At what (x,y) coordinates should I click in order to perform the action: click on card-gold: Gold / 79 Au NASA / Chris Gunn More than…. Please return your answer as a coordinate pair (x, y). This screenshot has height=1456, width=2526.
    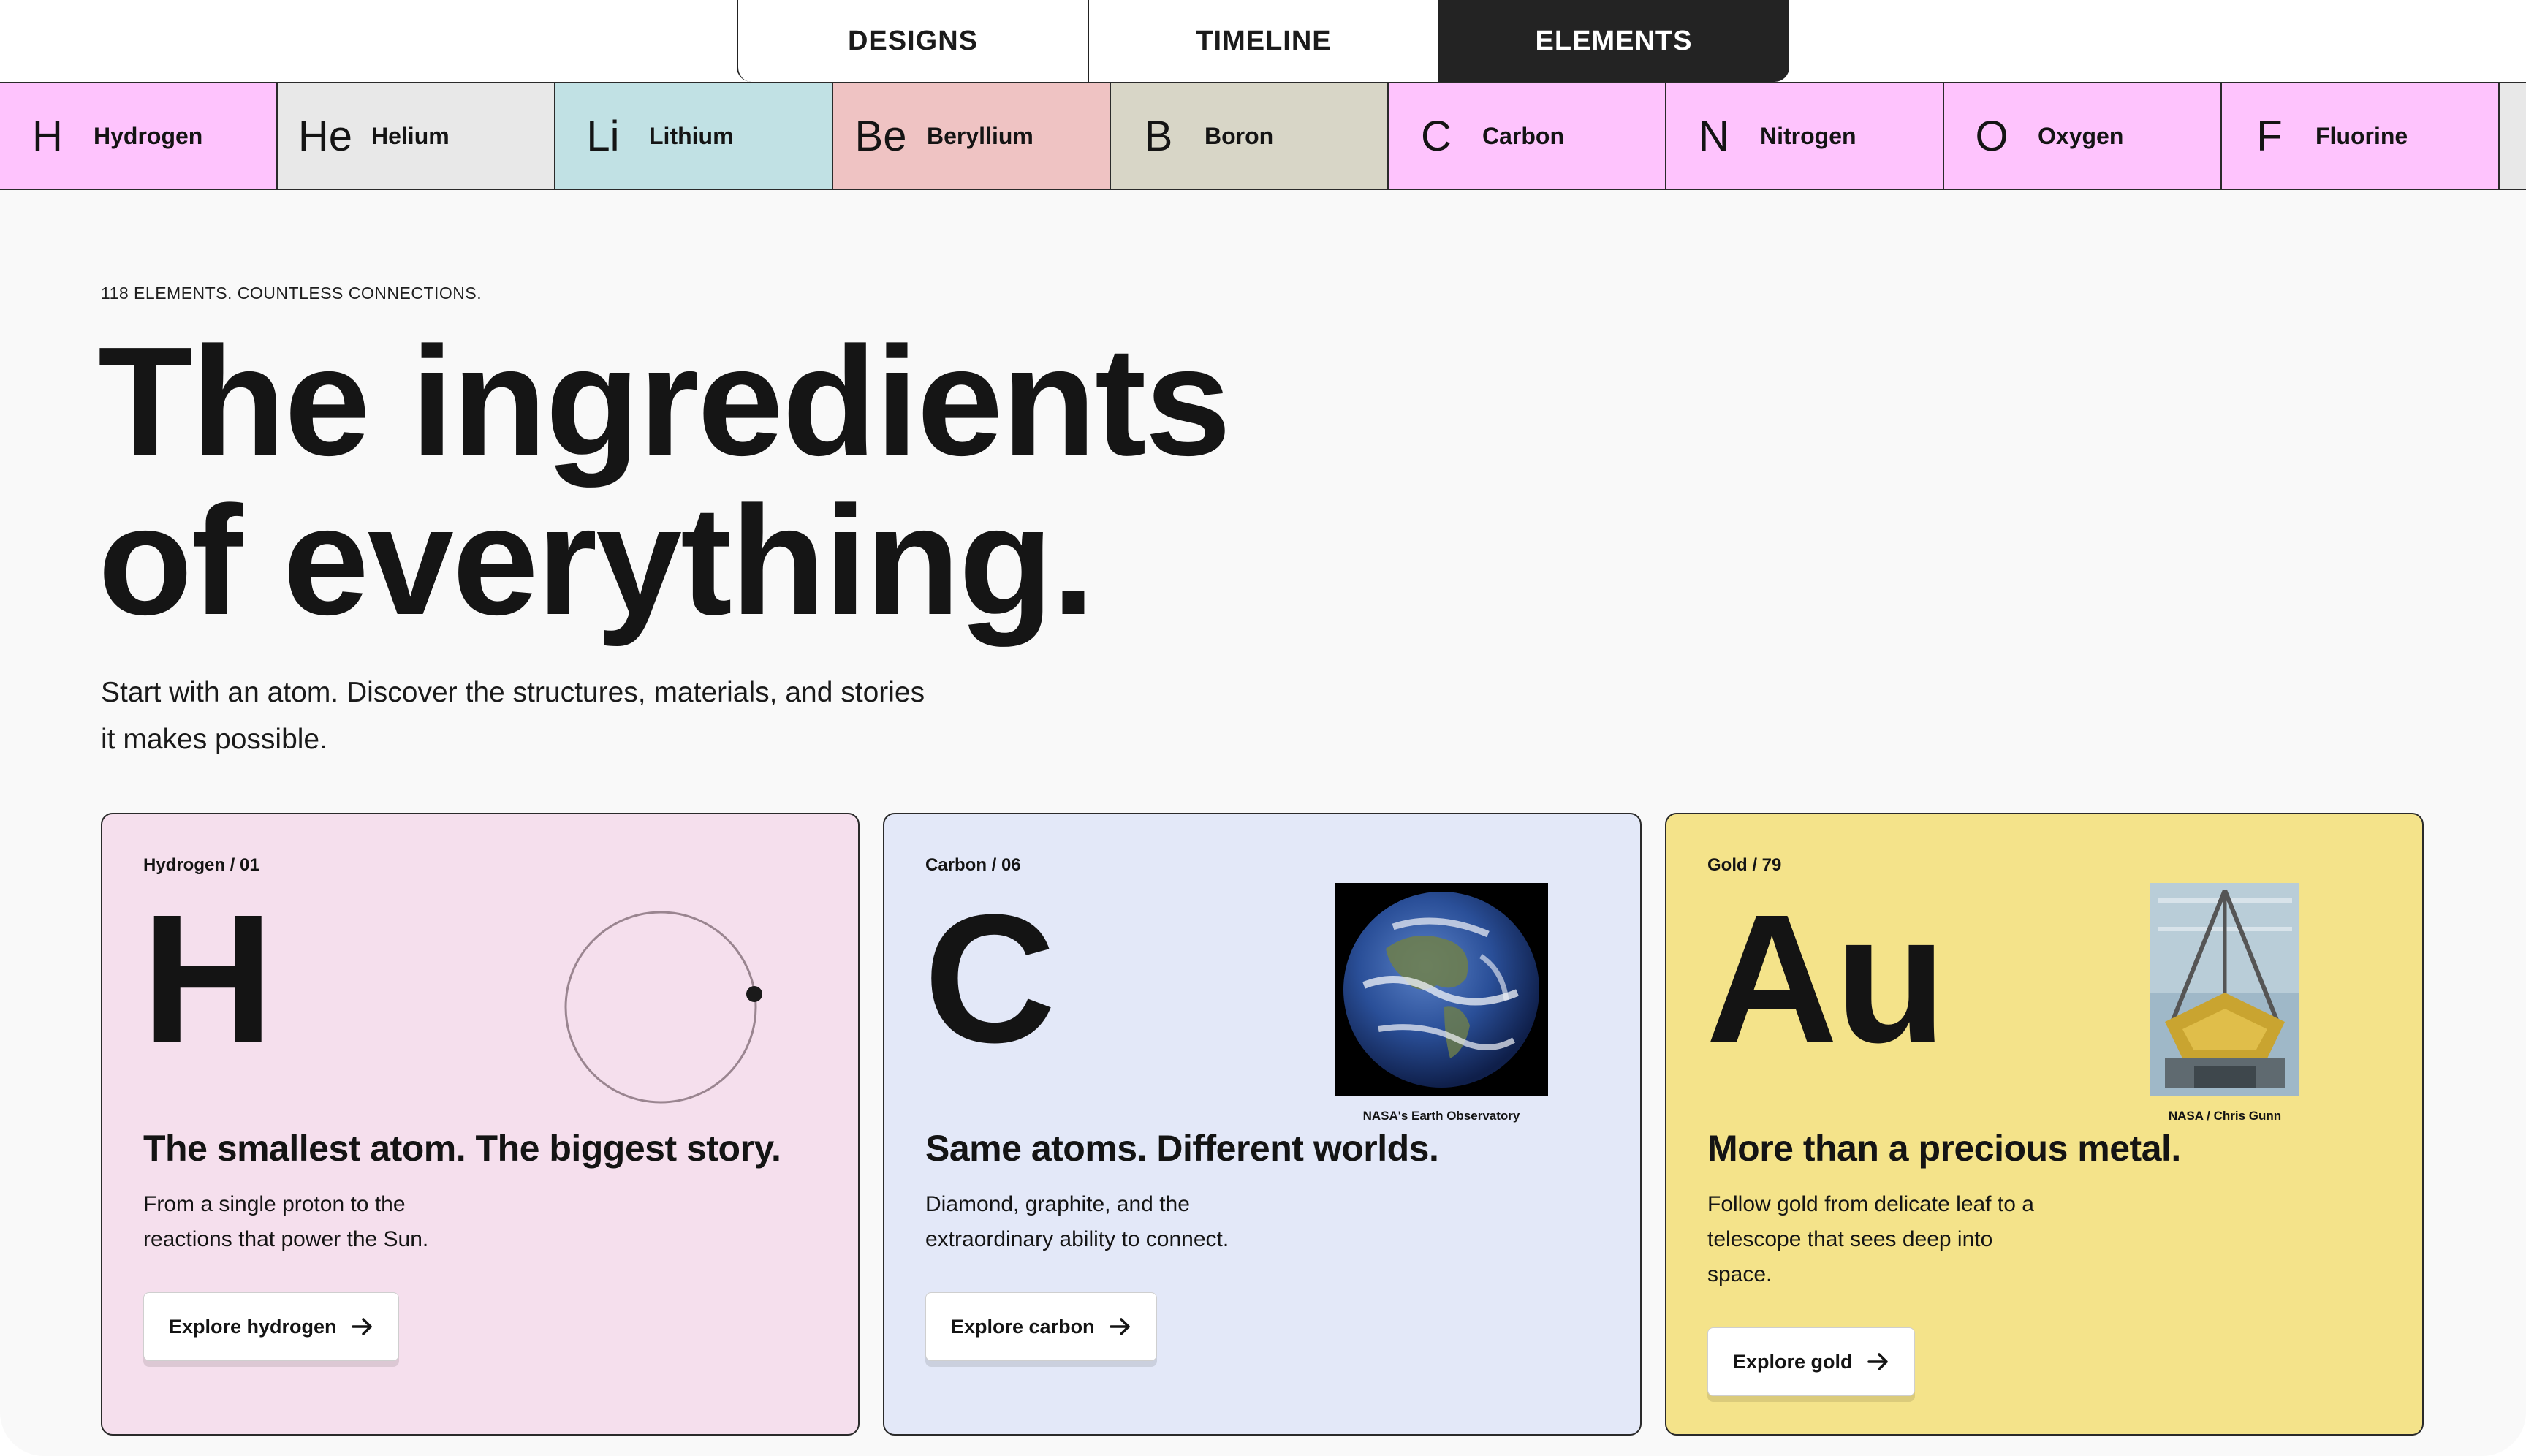
    Looking at the image, I should click on (2044, 1124).